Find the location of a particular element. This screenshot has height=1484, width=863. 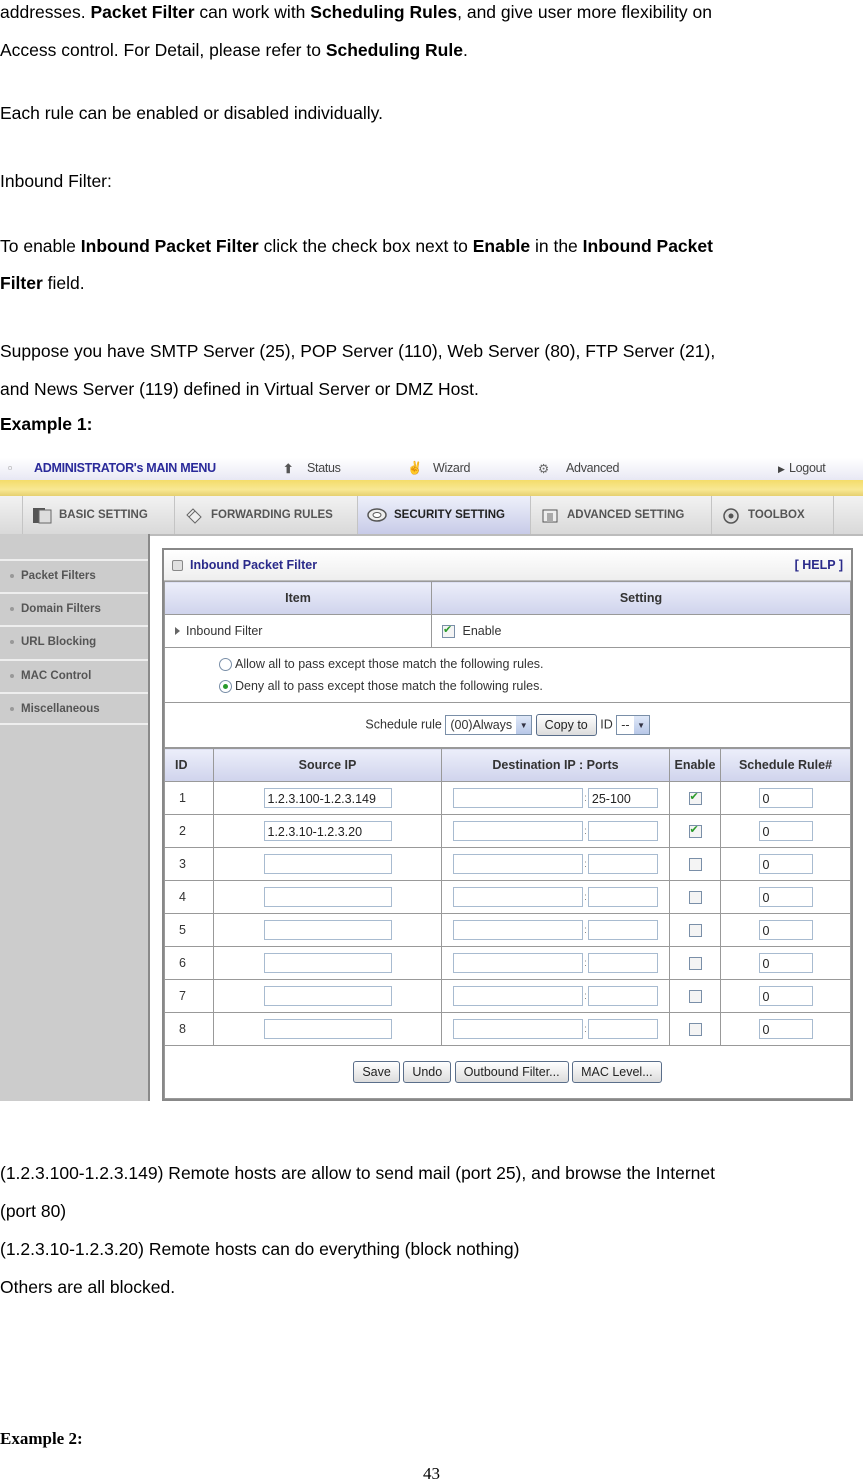

source-ip-input: 1.2.3.10-1.2.3.20 is located at coordinates (327, 831).